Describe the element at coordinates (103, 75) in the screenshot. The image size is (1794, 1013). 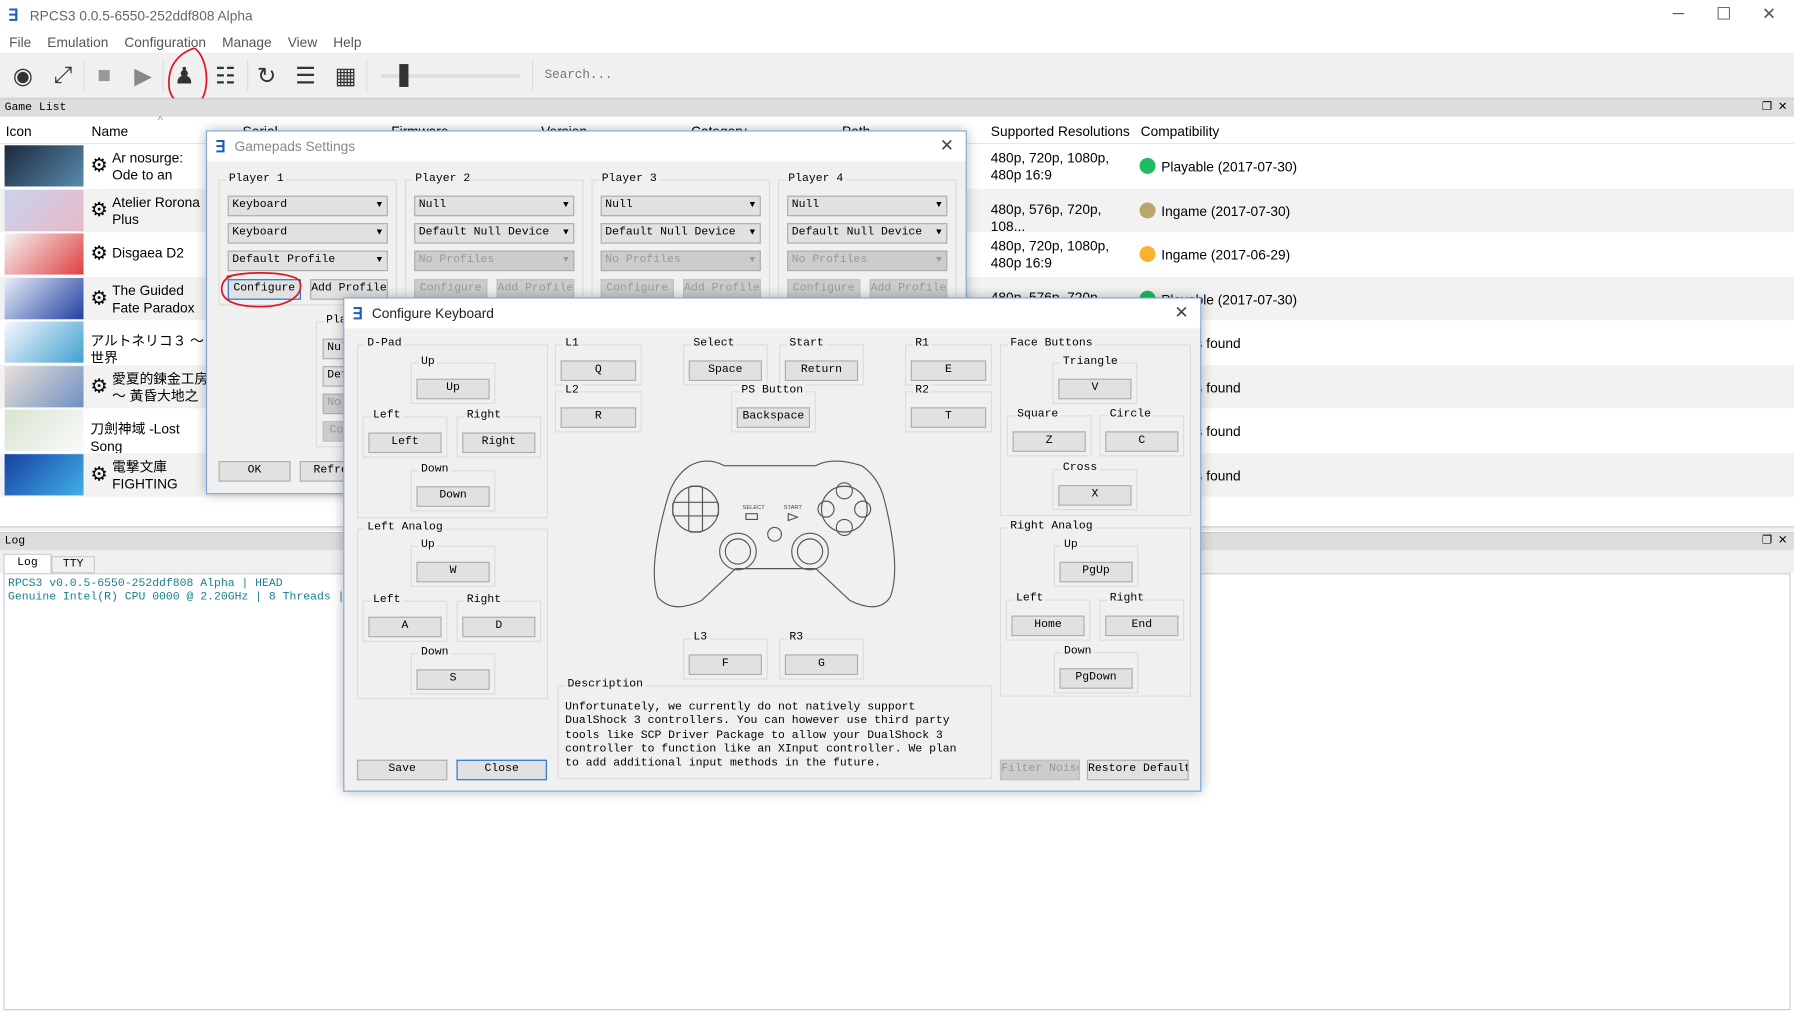
I see `stop-icon: ■` at that location.